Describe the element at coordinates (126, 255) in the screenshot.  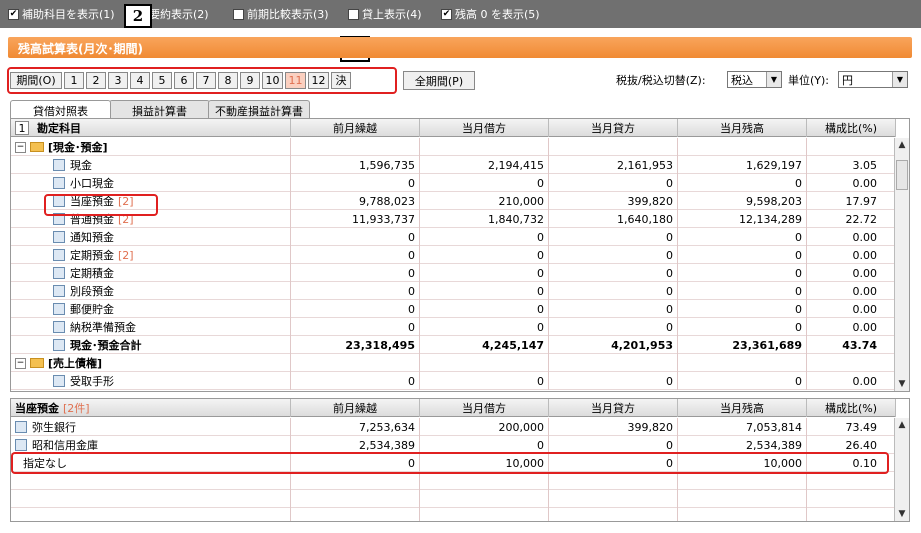
I see `sub-account-count: [2]` at that location.